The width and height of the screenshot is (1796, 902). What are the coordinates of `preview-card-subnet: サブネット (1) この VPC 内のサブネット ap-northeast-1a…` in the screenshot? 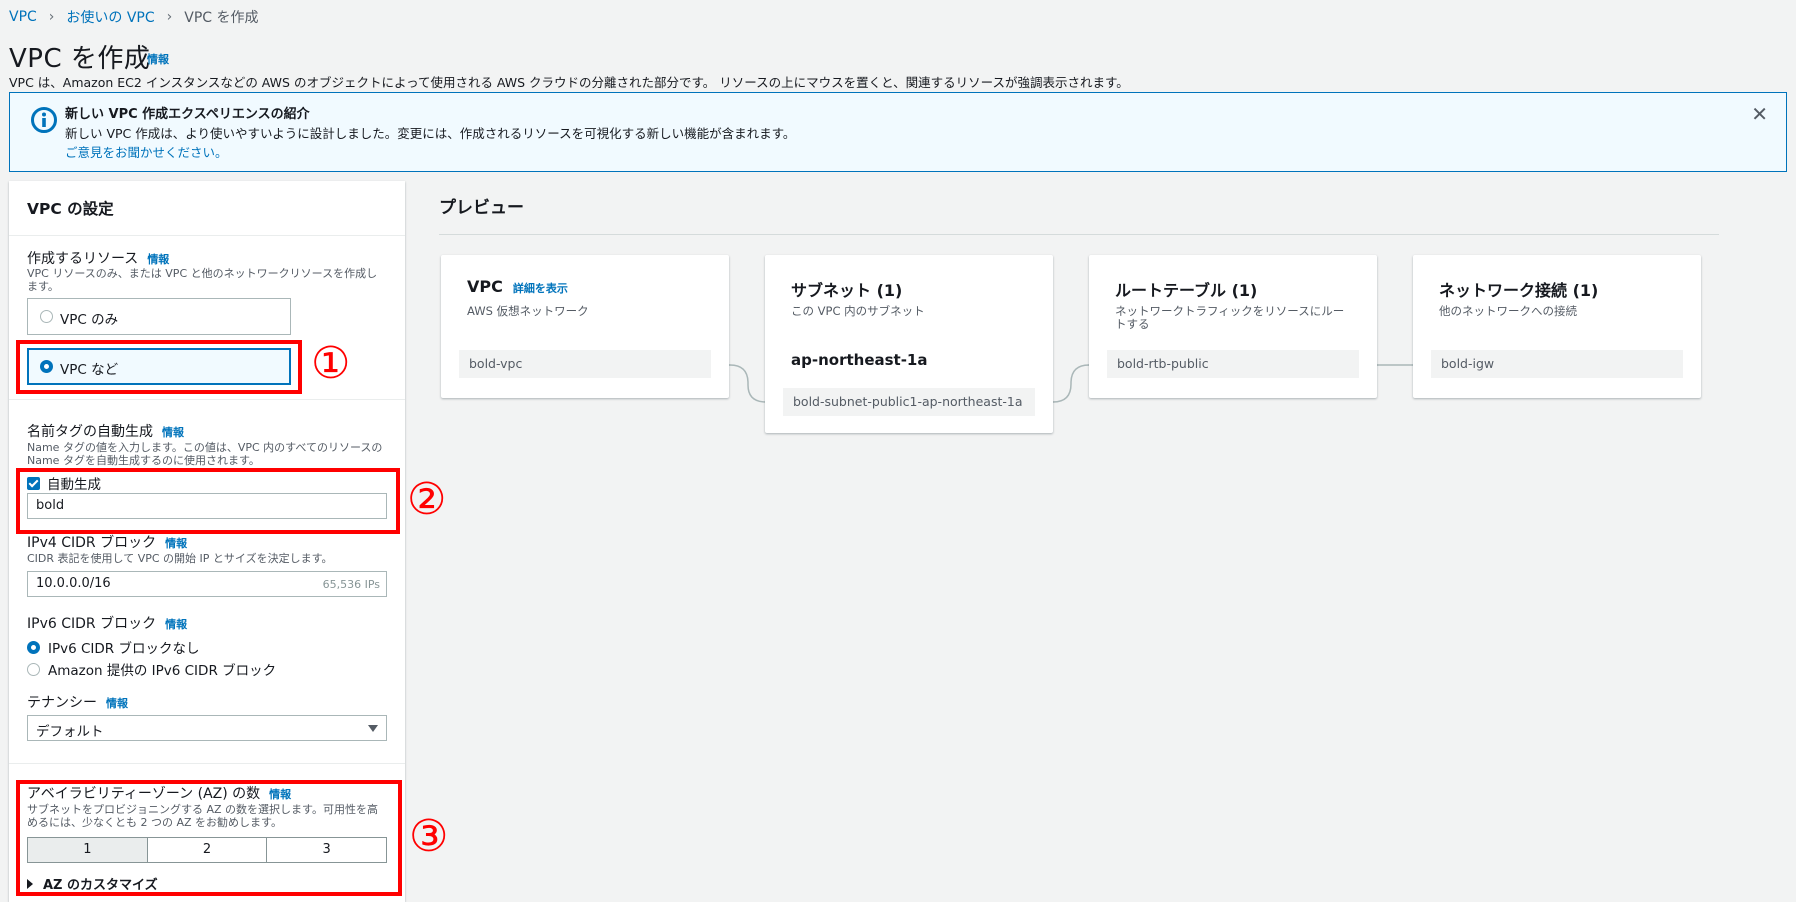 It's located at (909, 344).